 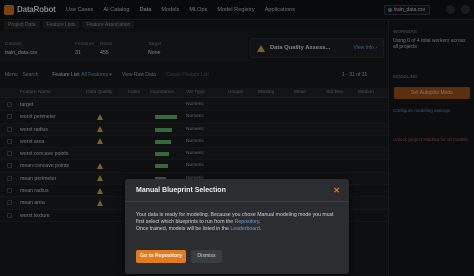 I want to click on dismiss-button: Dismiss, so click(x=206, y=256).